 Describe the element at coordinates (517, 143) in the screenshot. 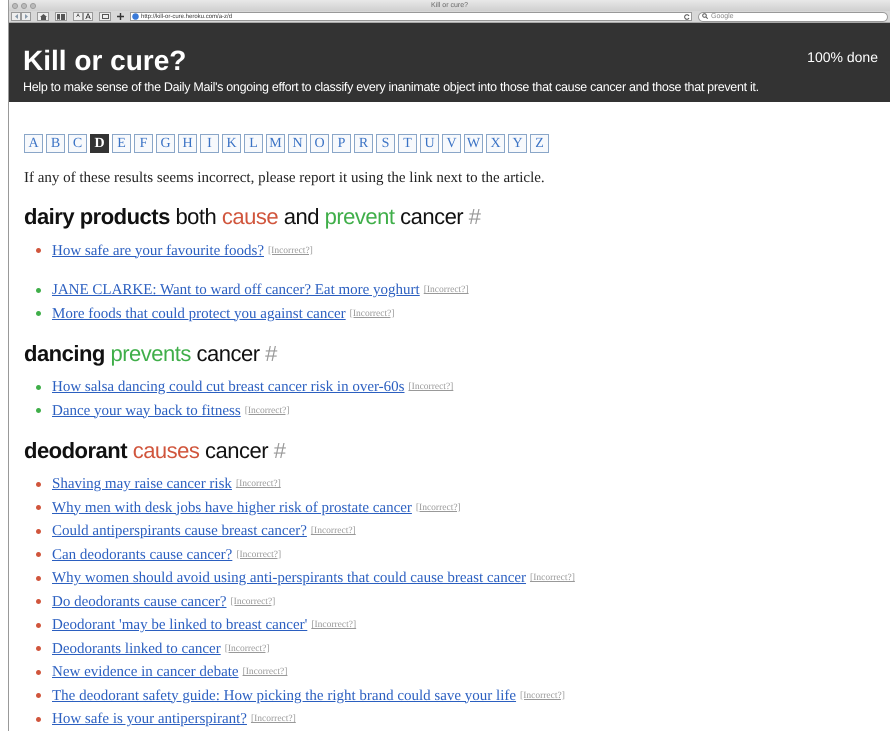

I see `letter-tab: Y` at that location.